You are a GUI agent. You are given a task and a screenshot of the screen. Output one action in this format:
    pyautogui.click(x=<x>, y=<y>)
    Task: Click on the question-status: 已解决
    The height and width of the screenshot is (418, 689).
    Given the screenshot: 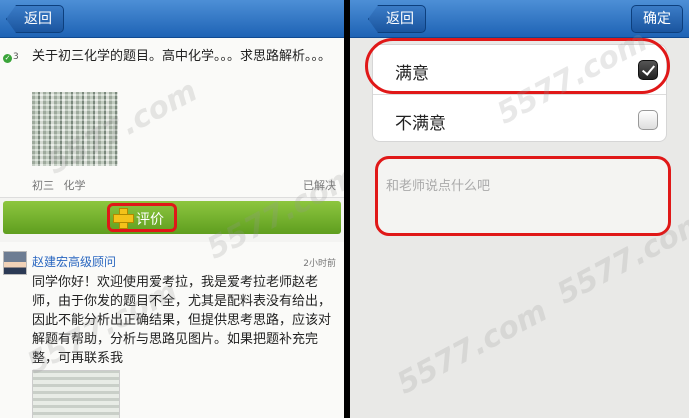 What is the action you would take?
    pyautogui.click(x=319, y=185)
    